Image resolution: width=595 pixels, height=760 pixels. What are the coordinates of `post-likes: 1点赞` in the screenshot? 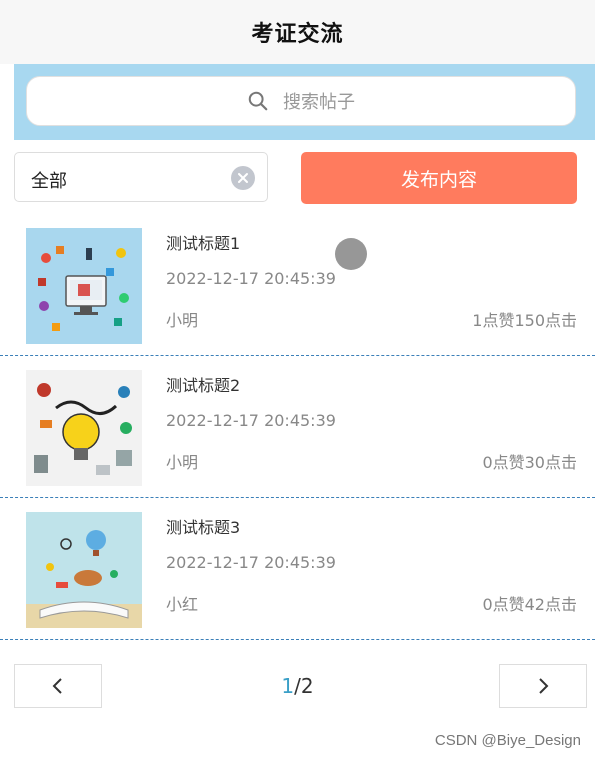 It's located at (493, 320).